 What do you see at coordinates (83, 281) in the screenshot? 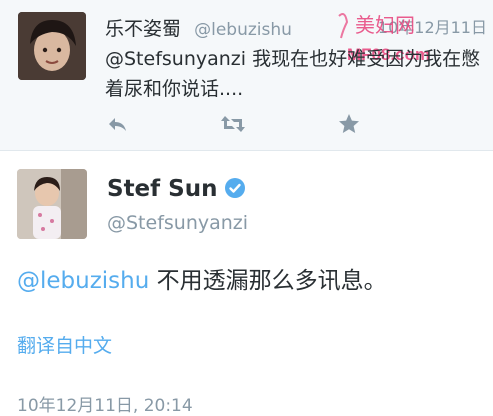
I see `mention-link: @lebuzishu` at bounding box center [83, 281].